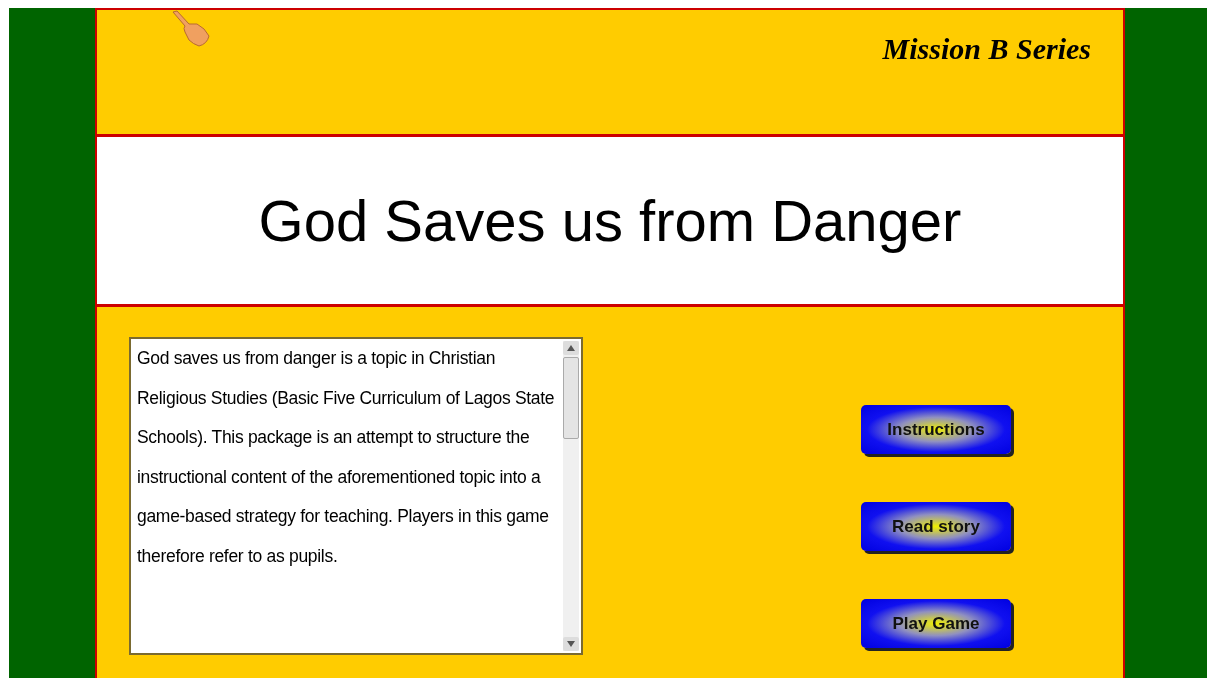 The width and height of the screenshot is (1207, 678). What do you see at coordinates (936, 623) in the screenshot?
I see `menu-button: Play Game` at bounding box center [936, 623].